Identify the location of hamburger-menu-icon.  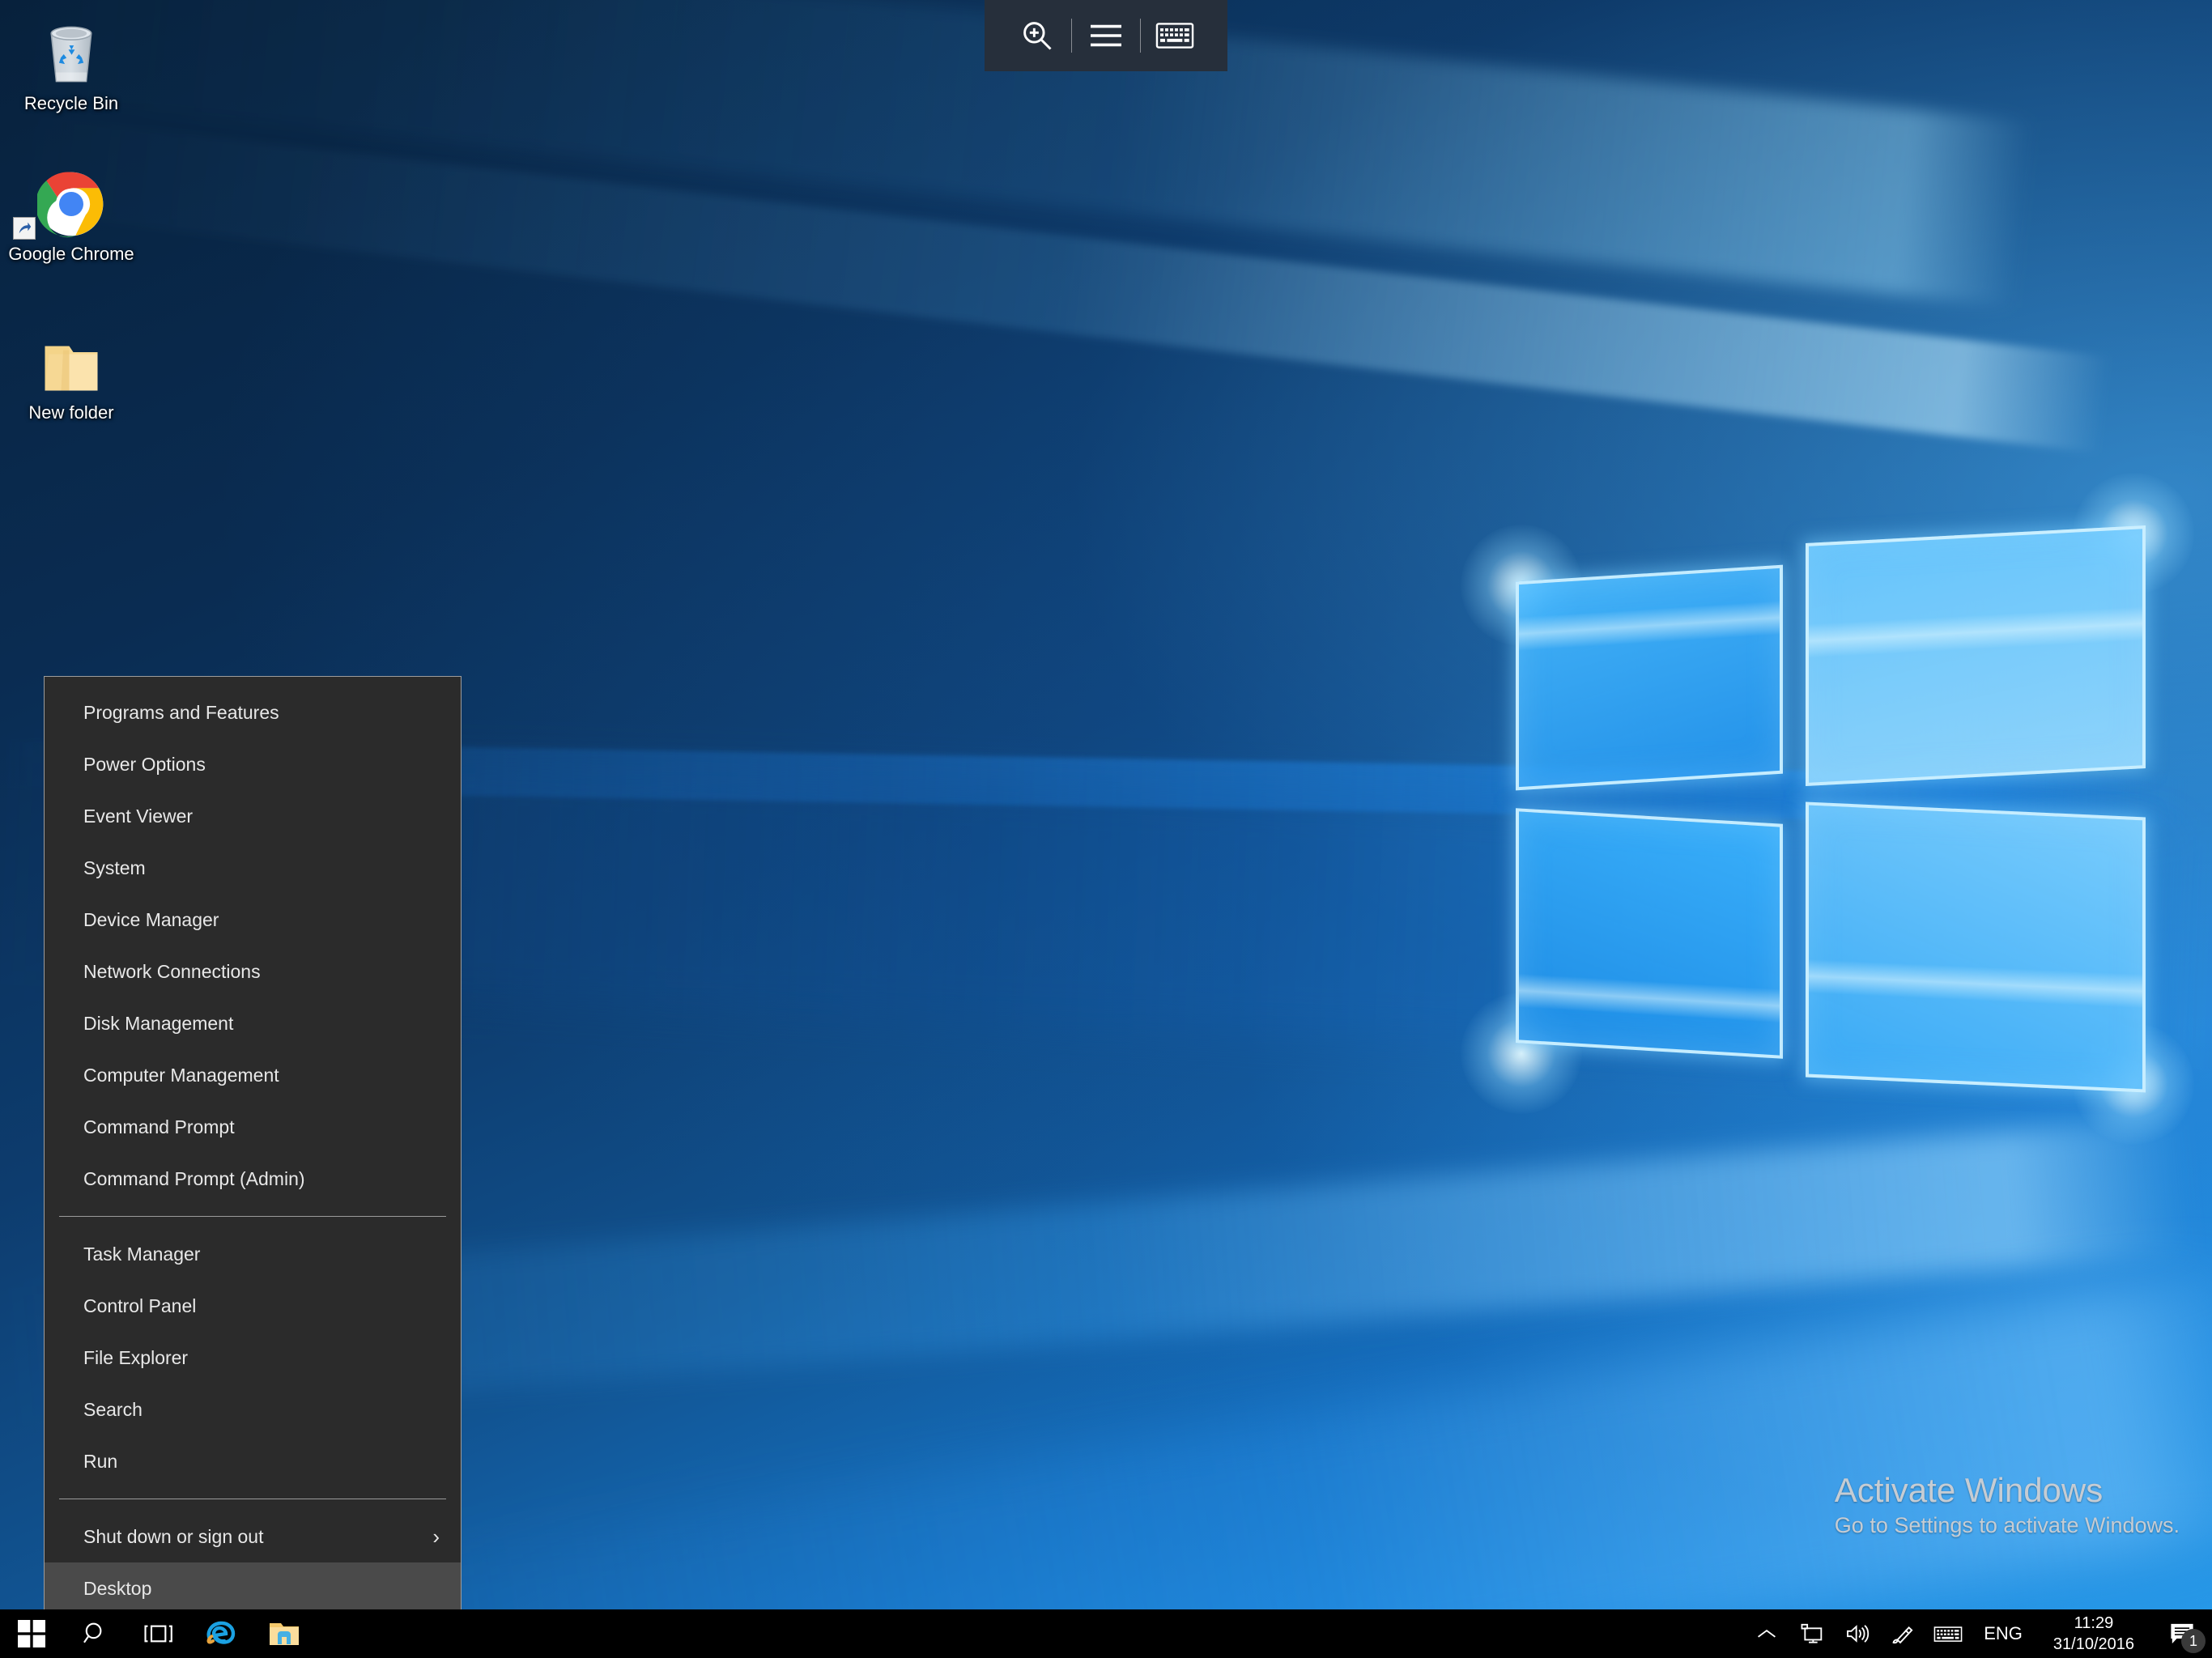
(1106, 35).